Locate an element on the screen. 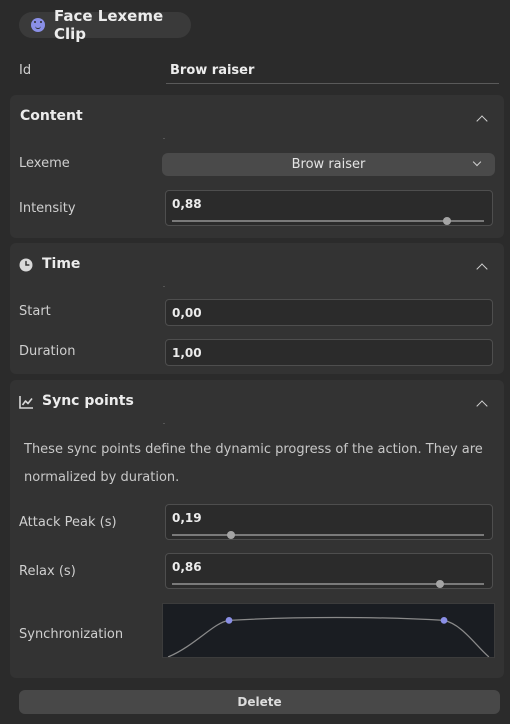 Image resolution: width=510 pixels, height=724 pixels. id-label: Id is located at coordinates (25, 70).